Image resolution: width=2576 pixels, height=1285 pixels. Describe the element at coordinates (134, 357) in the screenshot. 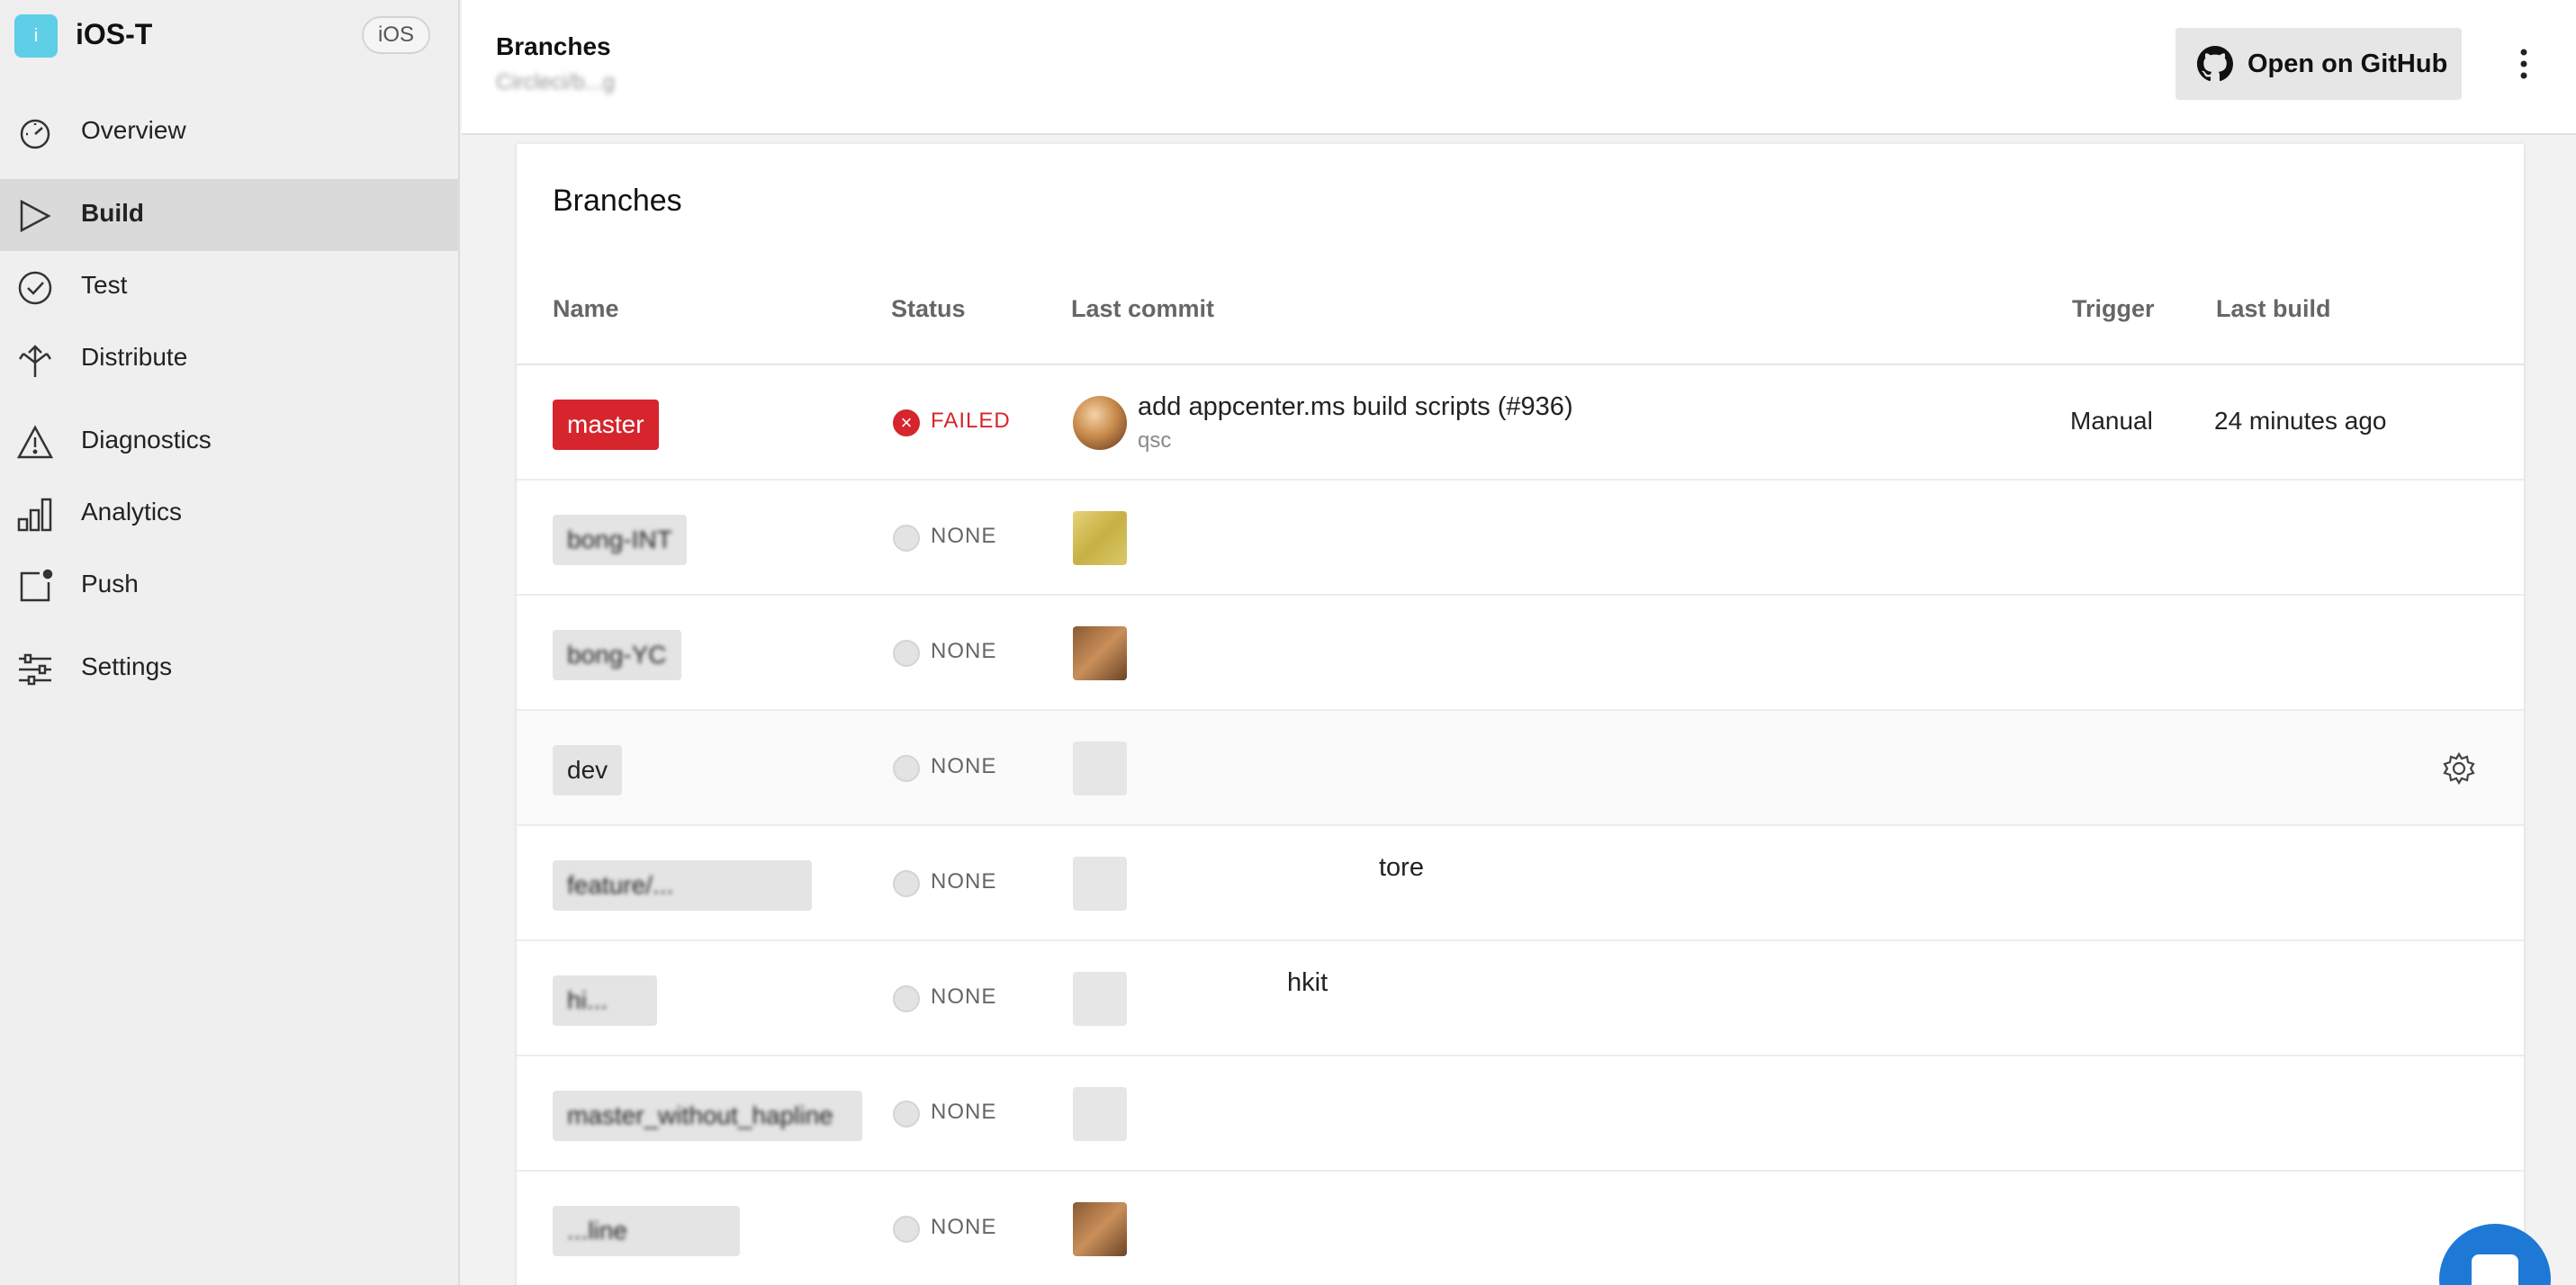

I see `sidebar-item-label: Distribute` at that location.